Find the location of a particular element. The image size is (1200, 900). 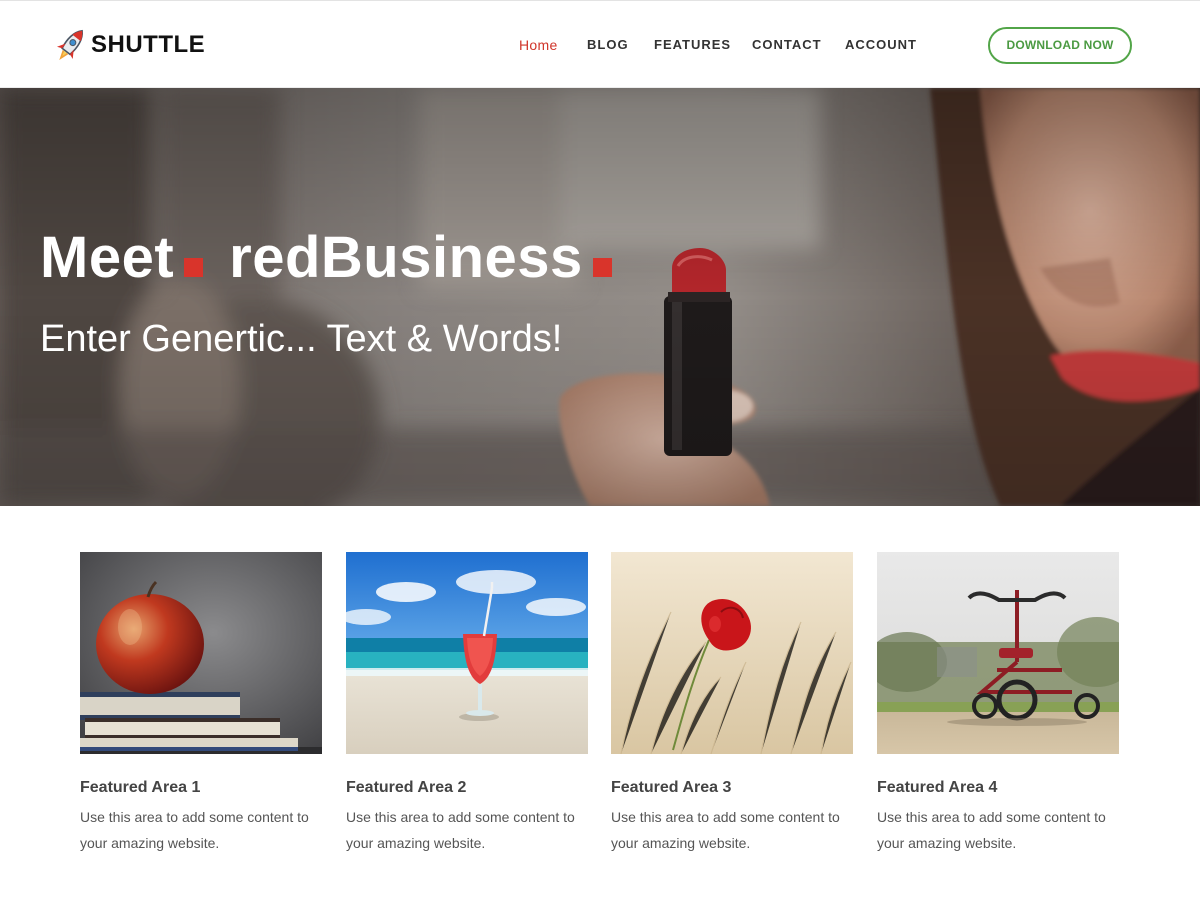

nav-item-features: FEATURES is located at coordinates (692, 45).